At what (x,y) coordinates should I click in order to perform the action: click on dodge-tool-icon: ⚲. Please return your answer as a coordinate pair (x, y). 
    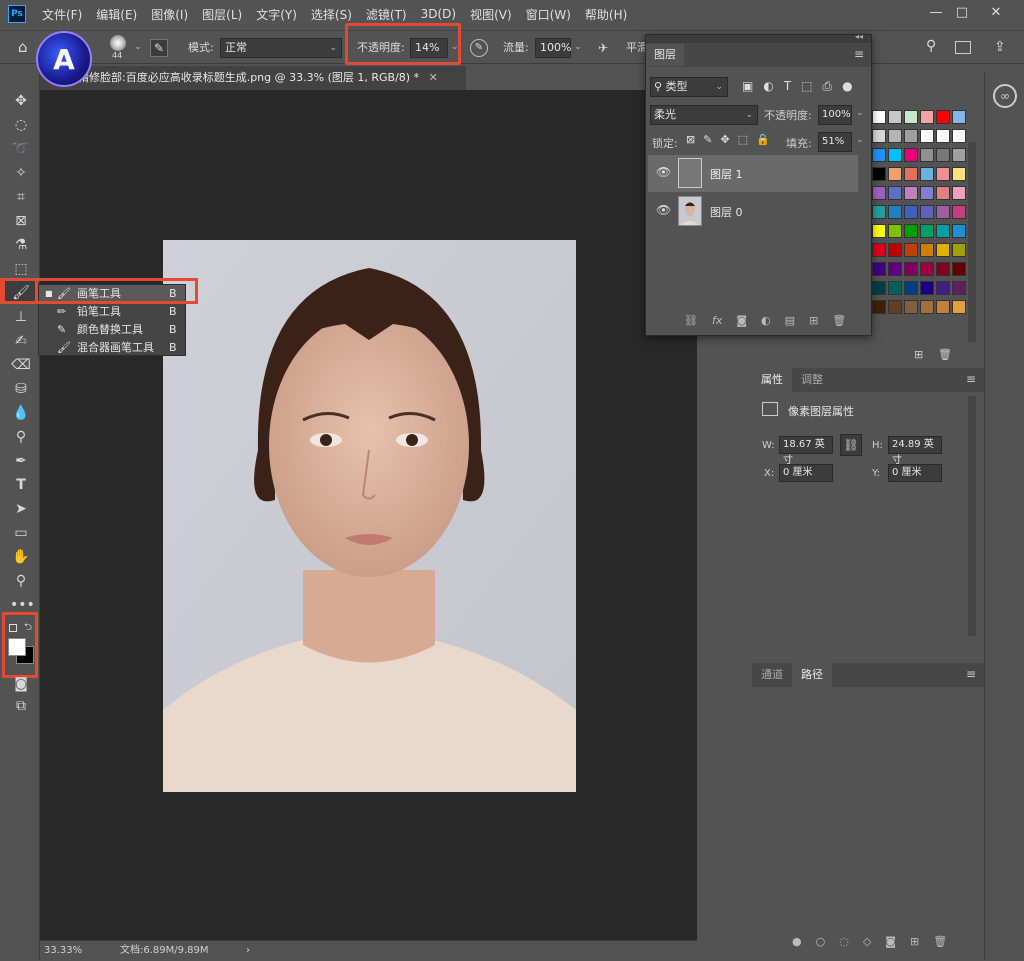
    Looking at the image, I should click on (21, 437).